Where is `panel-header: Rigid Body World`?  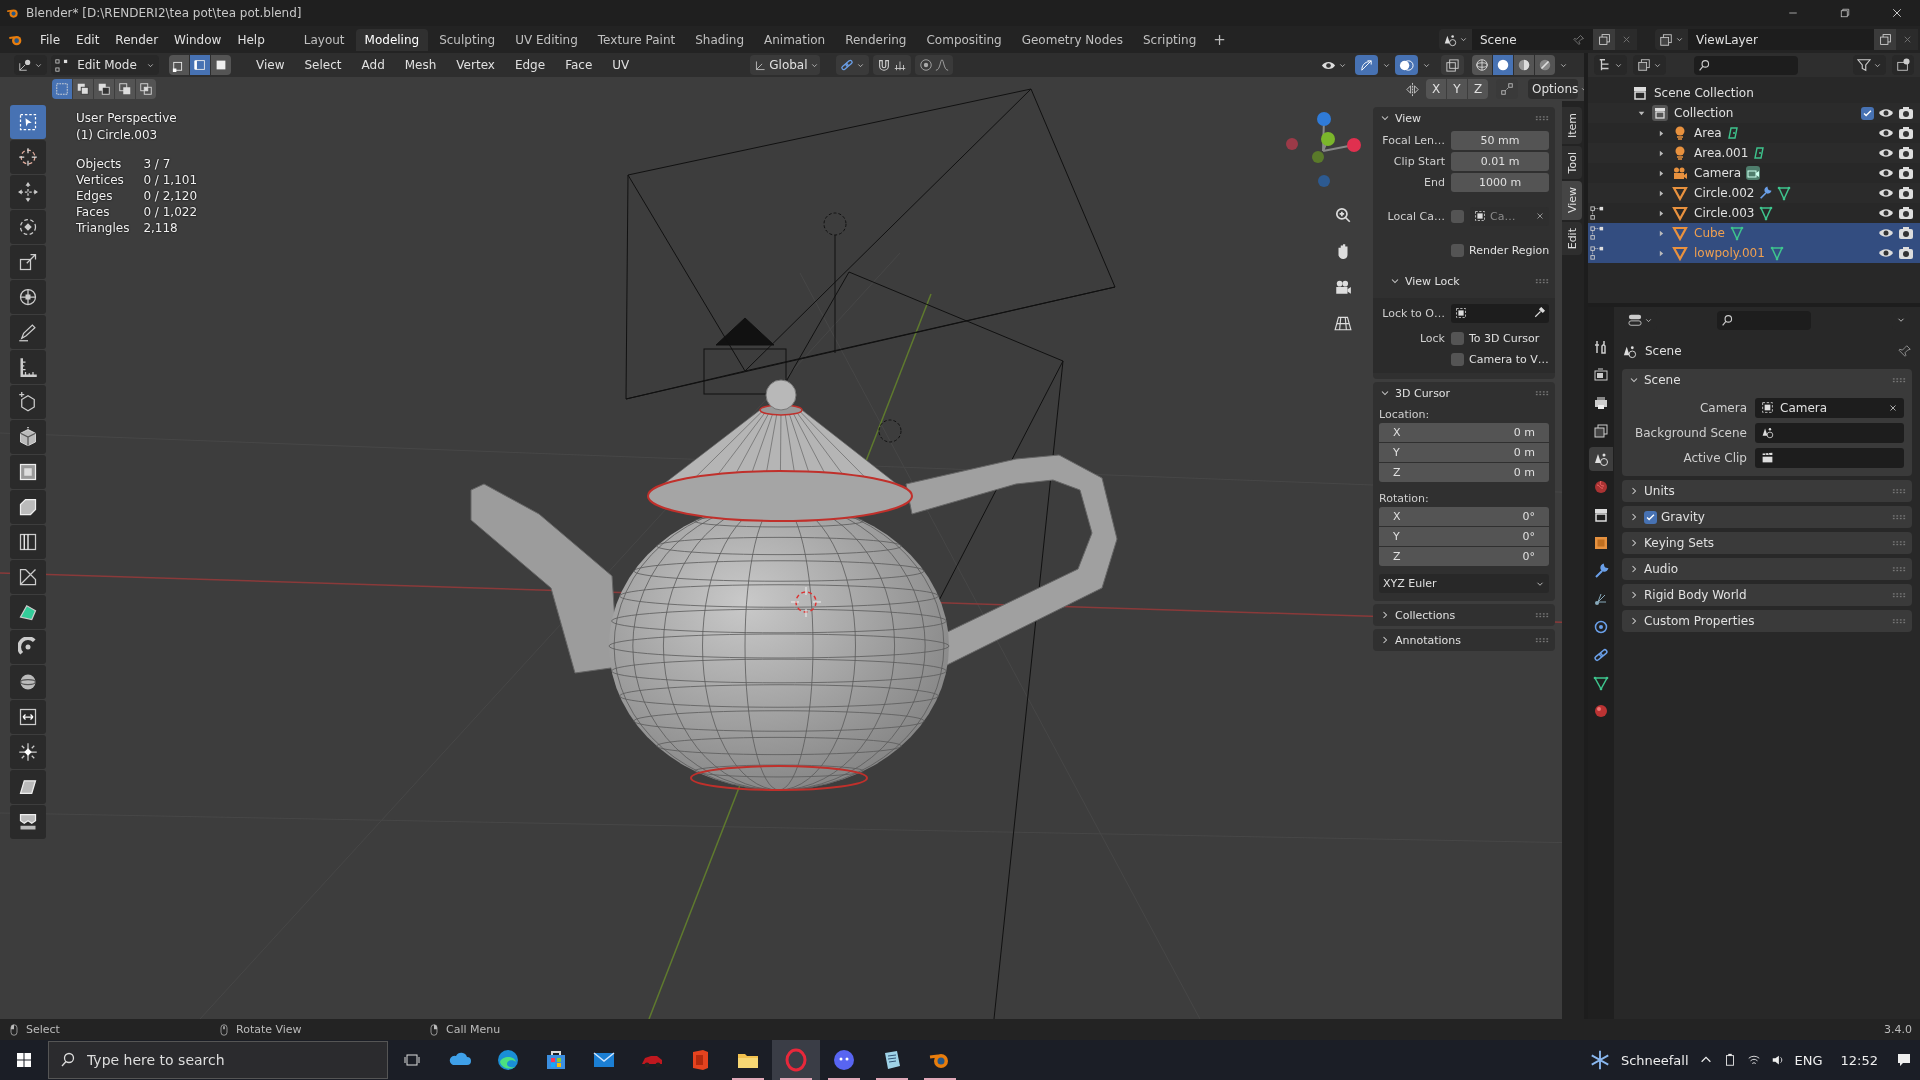 panel-header: Rigid Body World is located at coordinates (1767, 595).